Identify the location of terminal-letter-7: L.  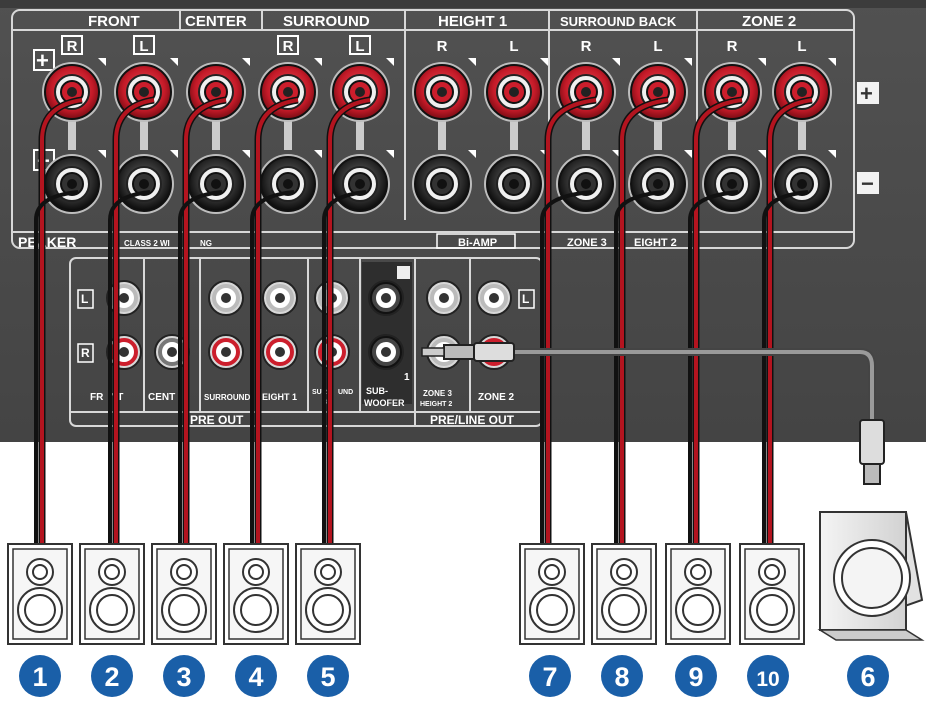
(513, 46).